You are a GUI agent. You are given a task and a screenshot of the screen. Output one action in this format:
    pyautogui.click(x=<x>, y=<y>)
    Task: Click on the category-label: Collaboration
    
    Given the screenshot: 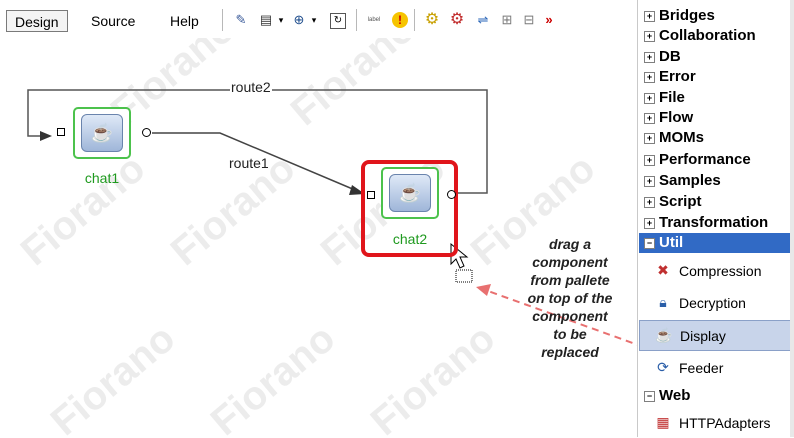 What is the action you would take?
    pyautogui.click(x=707, y=35)
    